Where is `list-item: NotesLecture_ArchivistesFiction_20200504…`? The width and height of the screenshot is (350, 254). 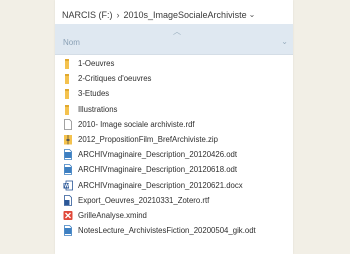
list-item: NotesLecture_ArchivistesFiction_20200504… is located at coordinates (174, 230).